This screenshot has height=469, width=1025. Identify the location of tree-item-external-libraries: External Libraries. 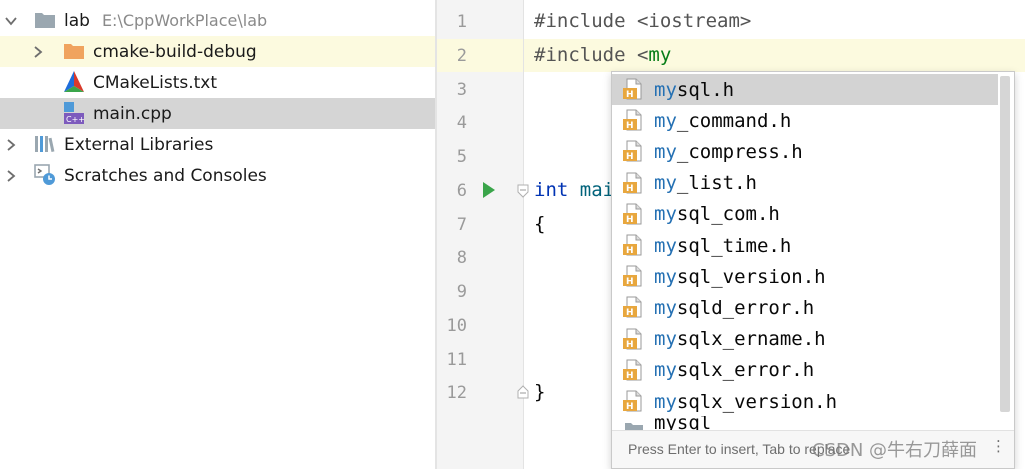
(217, 144).